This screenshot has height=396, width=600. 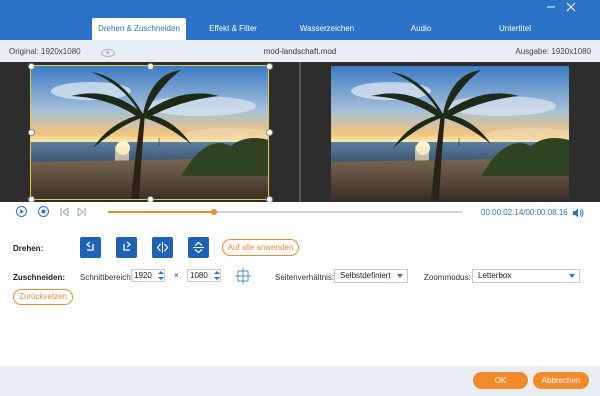 What do you see at coordinates (500, 380) in the screenshot?
I see `ok-button: OK` at bounding box center [500, 380].